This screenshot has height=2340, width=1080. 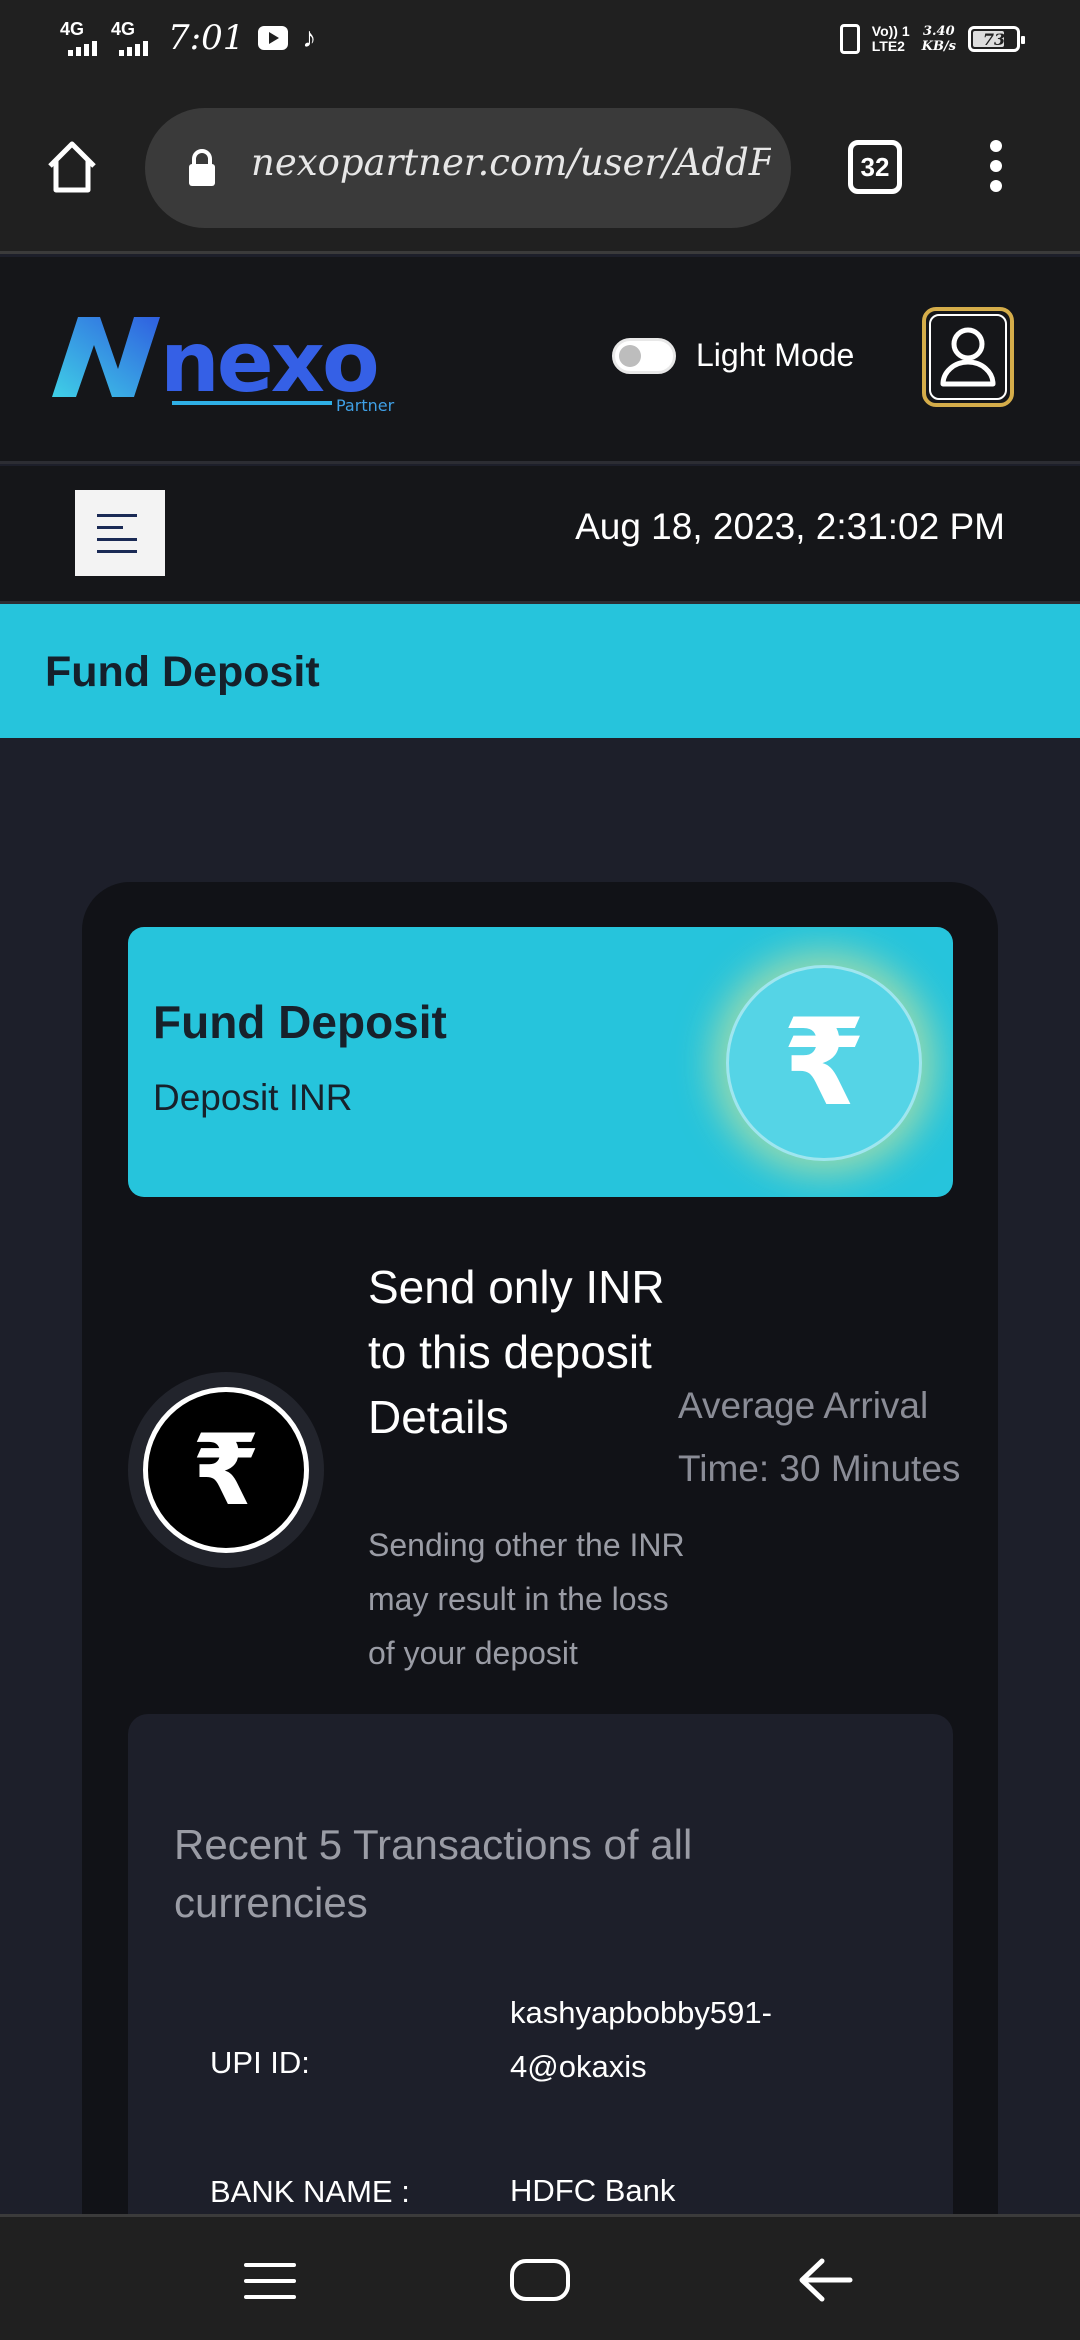 I want to click on address-bar: nexopartner.com/user/AddFund, so click(x=468, y=168).